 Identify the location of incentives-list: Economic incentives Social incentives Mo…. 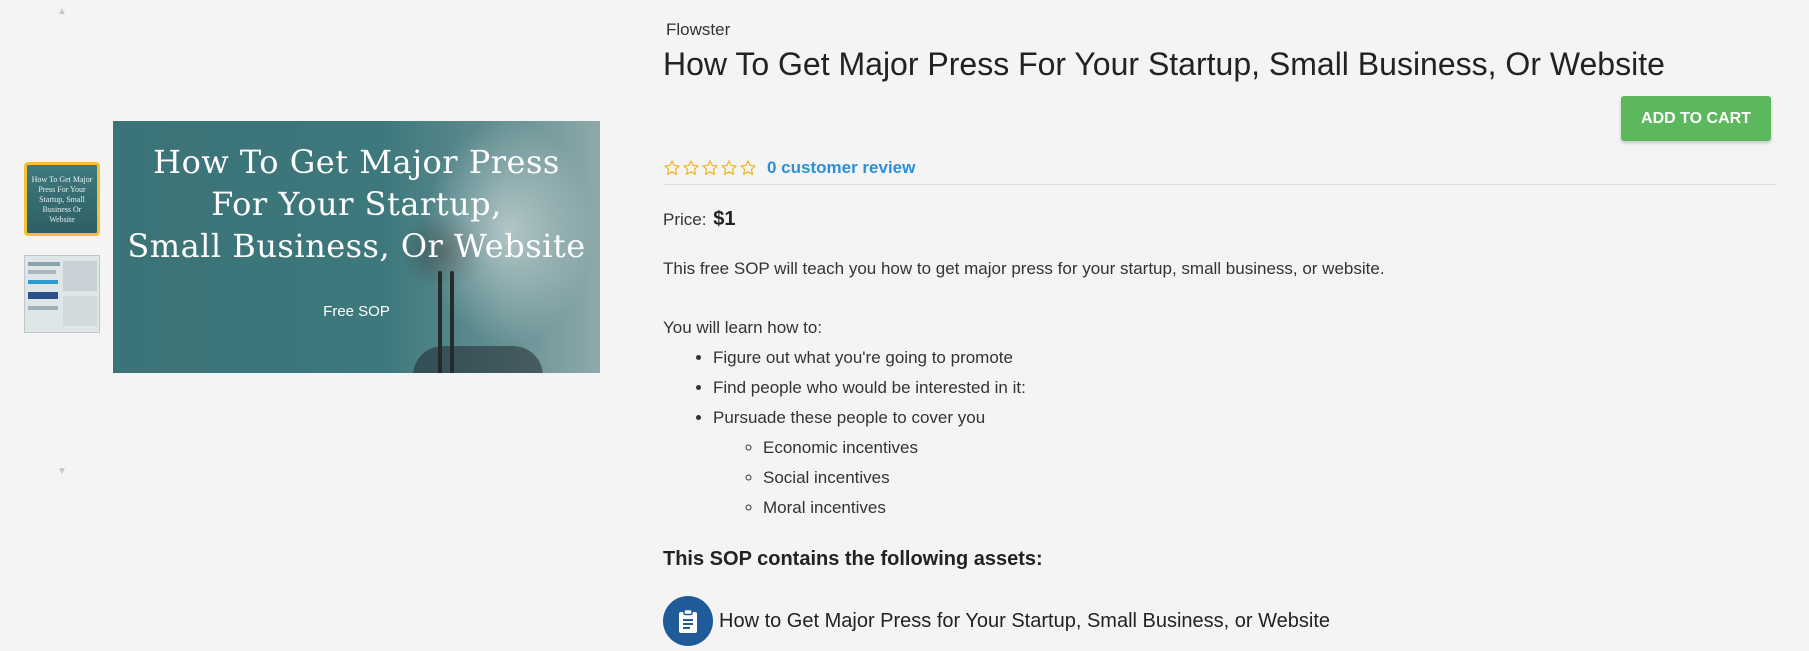
(869, 478).